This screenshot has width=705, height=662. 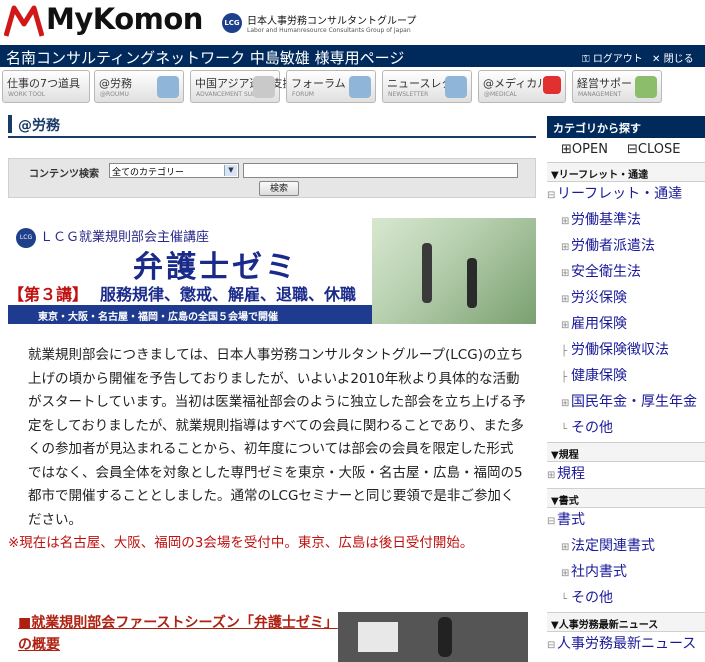 I want to click on tree-item: ⊞ 法定関連書式, so click(x=626, y=547).